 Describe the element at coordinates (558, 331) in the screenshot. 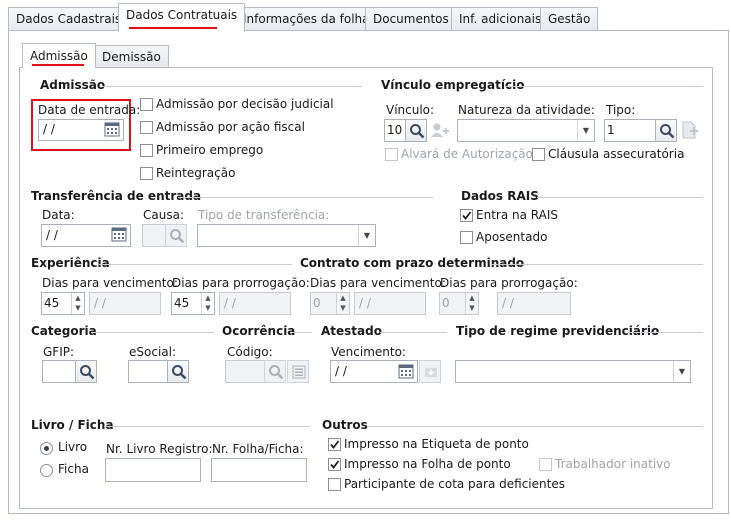

I see `section-title-regime: Tipo de regime previdenciário` at that location.